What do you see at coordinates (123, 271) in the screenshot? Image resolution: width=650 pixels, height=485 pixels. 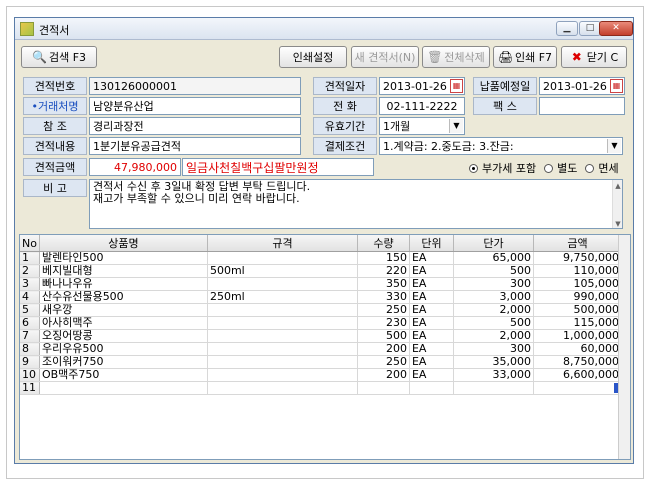 I see `cell-product: 베지빌대형` at bounding box center [123, 271].